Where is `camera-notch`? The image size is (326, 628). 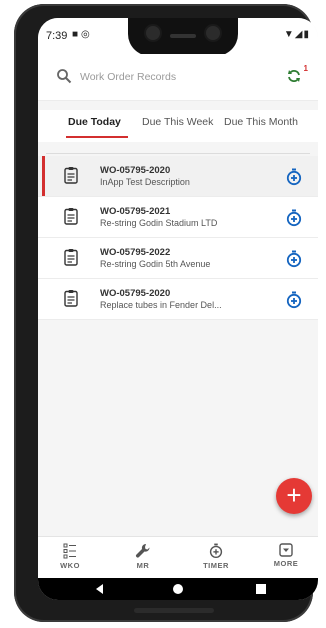 camera-notch is located at coordinates (183, 37).